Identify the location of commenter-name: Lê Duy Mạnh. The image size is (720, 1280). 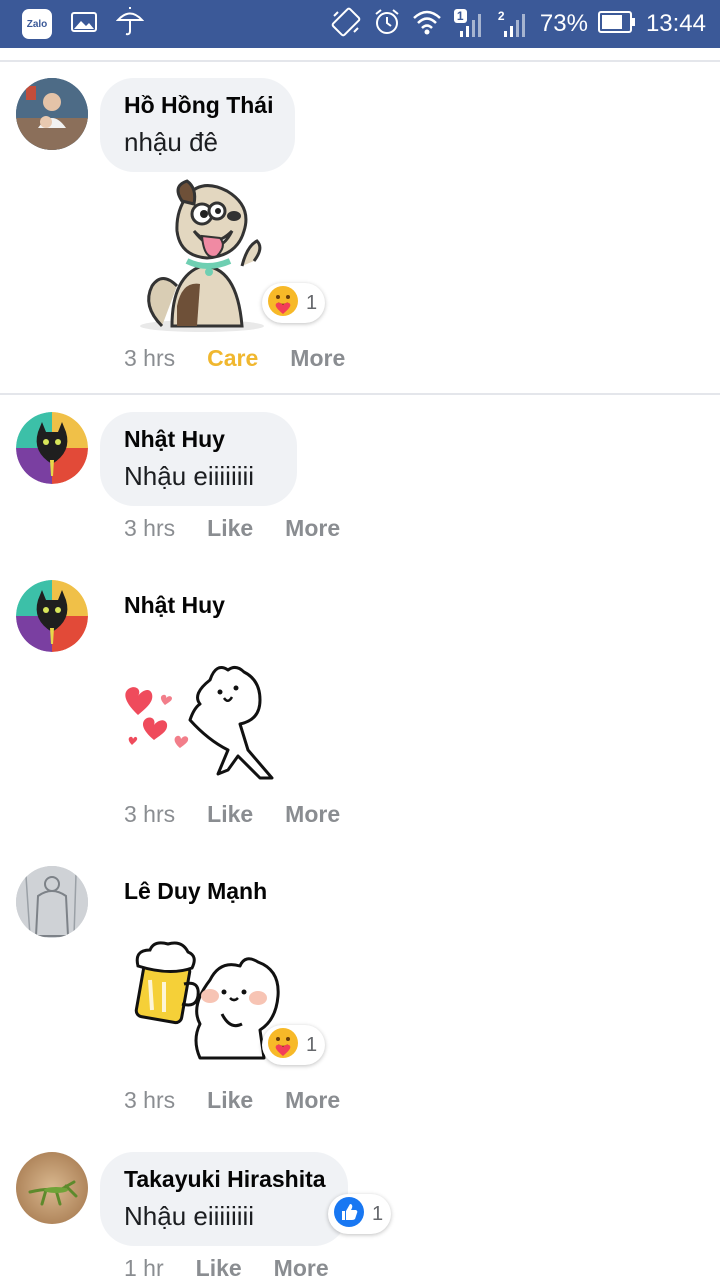
(195, 891).